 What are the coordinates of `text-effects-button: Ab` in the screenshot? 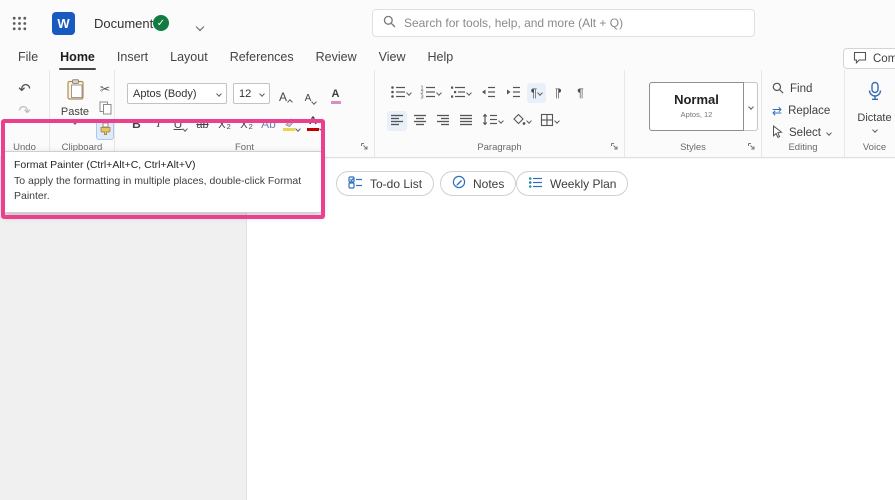 It's located at (268, 121).